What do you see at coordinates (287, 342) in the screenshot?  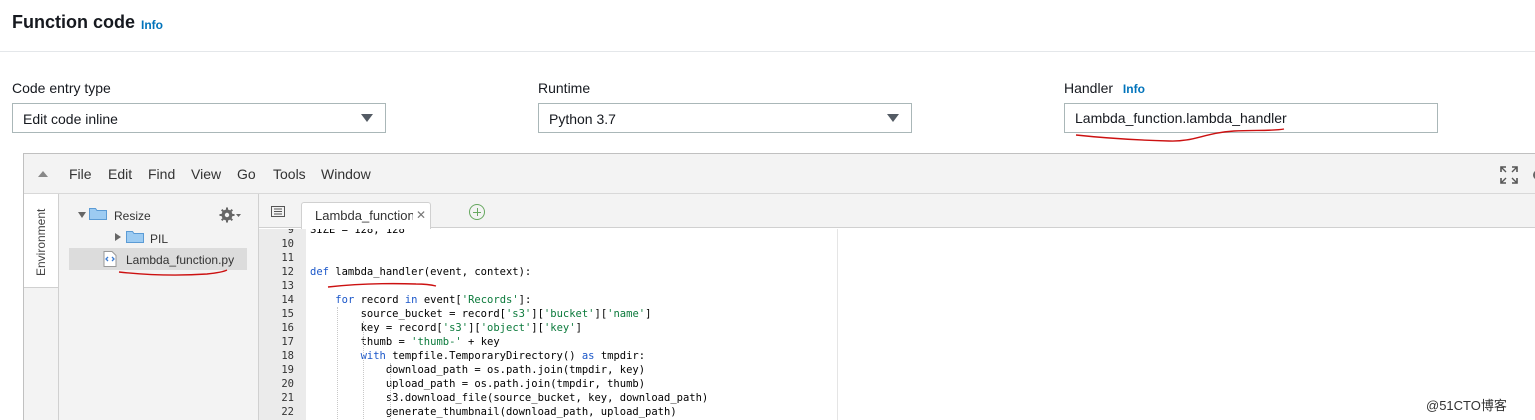 I see `line-number: 17` at bounding box center [287, 342].